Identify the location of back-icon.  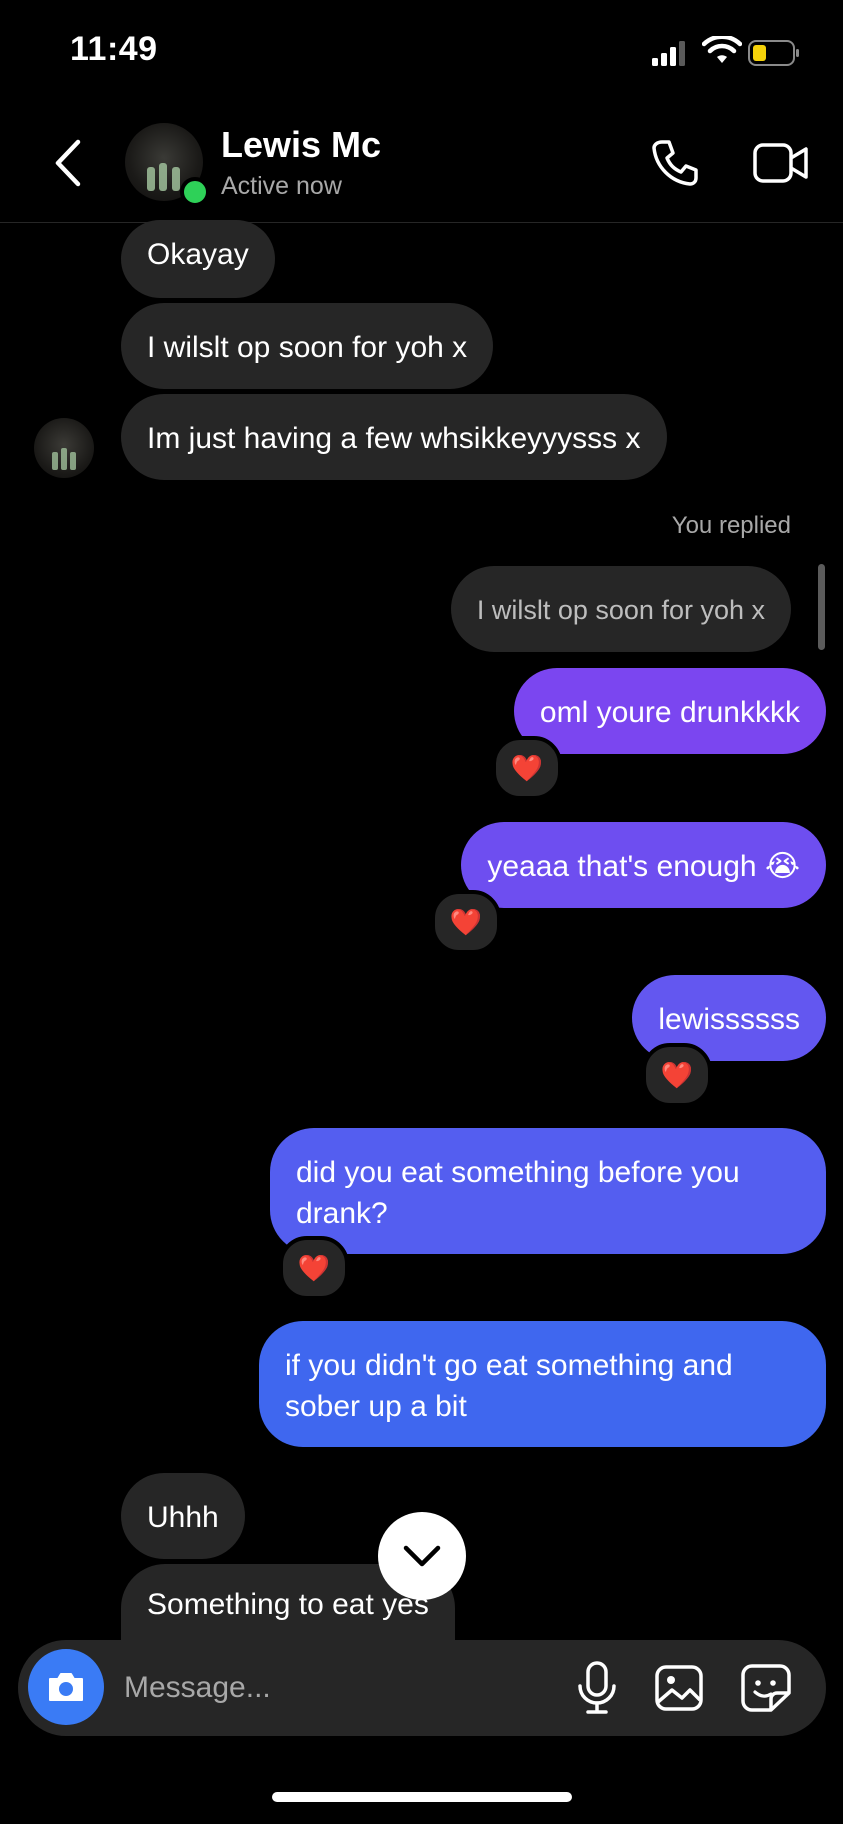
(67, 163).